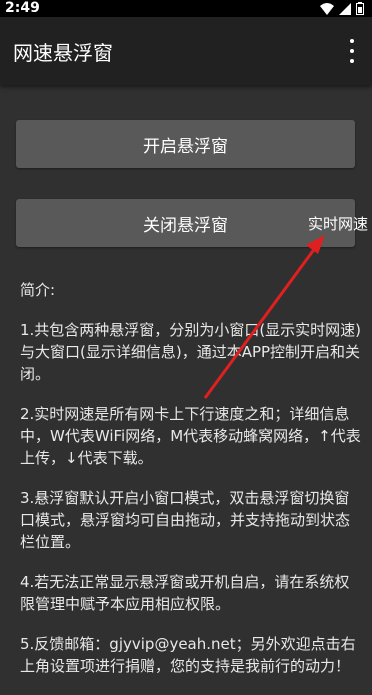 The height and width of the screenshot is (695, 372). What do you see at coordinates (327, 8) in the screenshot?
I see `wifi-icon` at bounding box center [327, 8].